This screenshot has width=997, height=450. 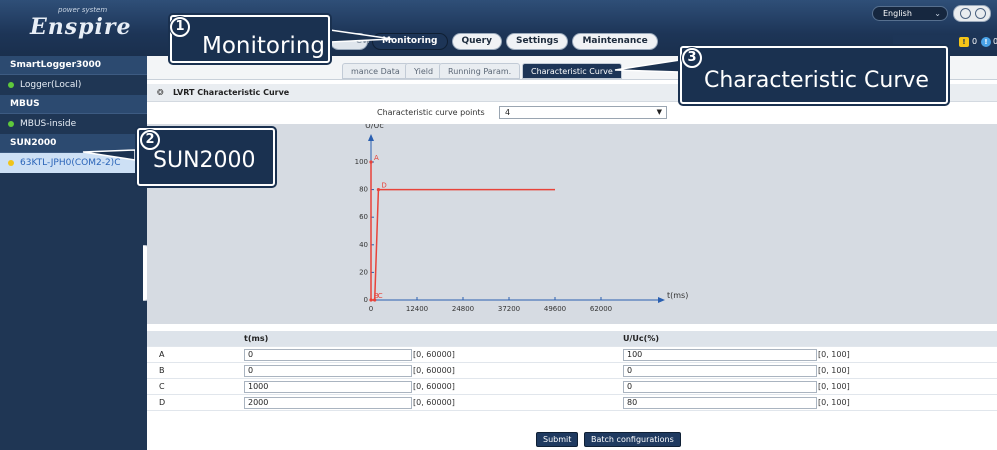 I want to click on column-header-u: U/Uc(%), so click(x=641, y=338).